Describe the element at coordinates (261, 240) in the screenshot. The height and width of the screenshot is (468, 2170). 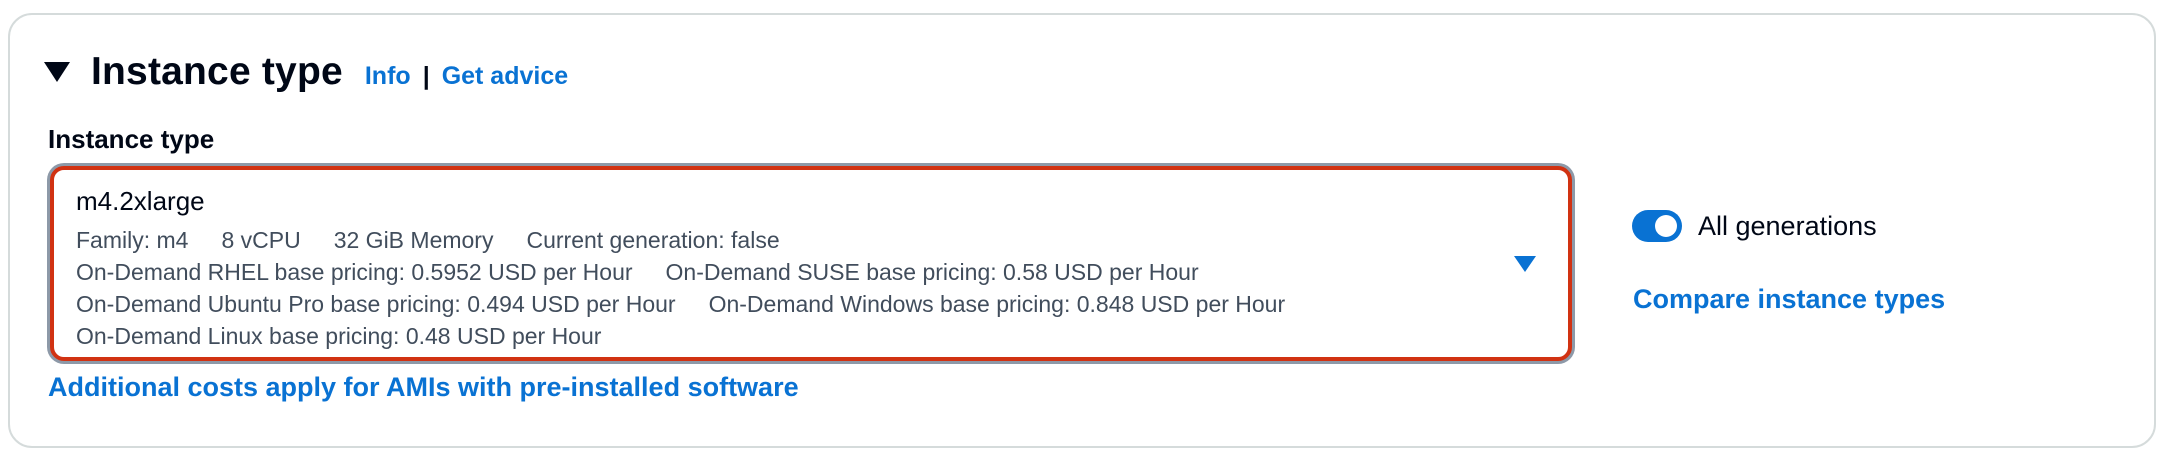
I see `detail-vcpu: 8 vCPU` at that location.